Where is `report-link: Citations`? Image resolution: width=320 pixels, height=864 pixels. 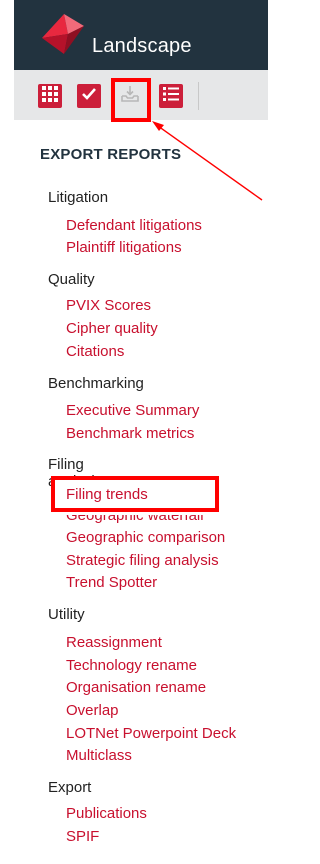
report-link: Citations is located at coordinates (95, 351).